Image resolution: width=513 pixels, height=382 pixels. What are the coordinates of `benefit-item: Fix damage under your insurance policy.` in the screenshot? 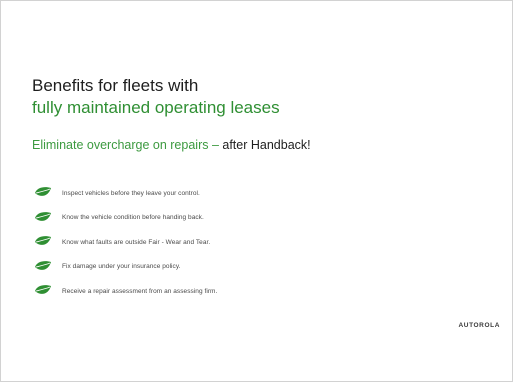 It's located at (125, 267).